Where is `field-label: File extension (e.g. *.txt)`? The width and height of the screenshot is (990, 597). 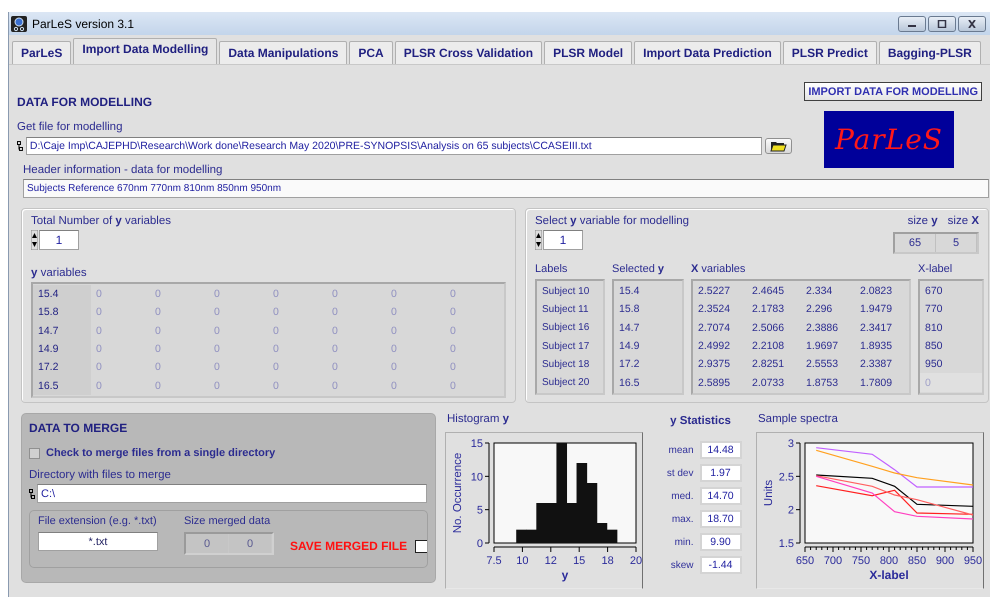
field-label: File extension (e.g. *.txt) is located at coordinates (98, 521).